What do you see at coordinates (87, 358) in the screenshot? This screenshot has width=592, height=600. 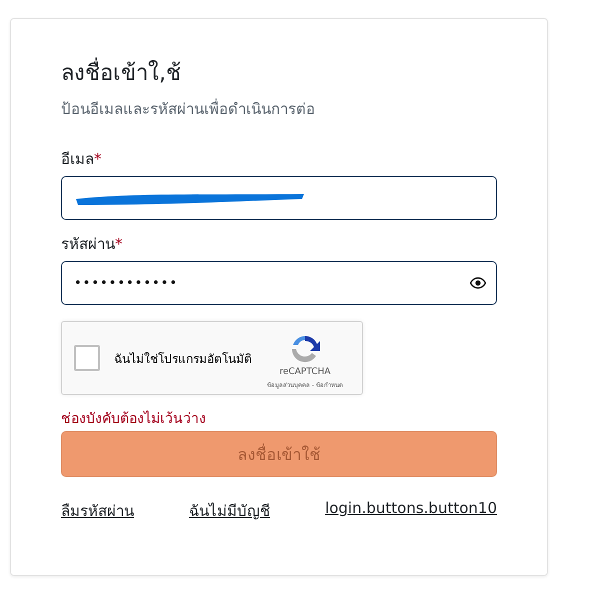 I see `captcha-checkbox` at bounding box center [87, 358].